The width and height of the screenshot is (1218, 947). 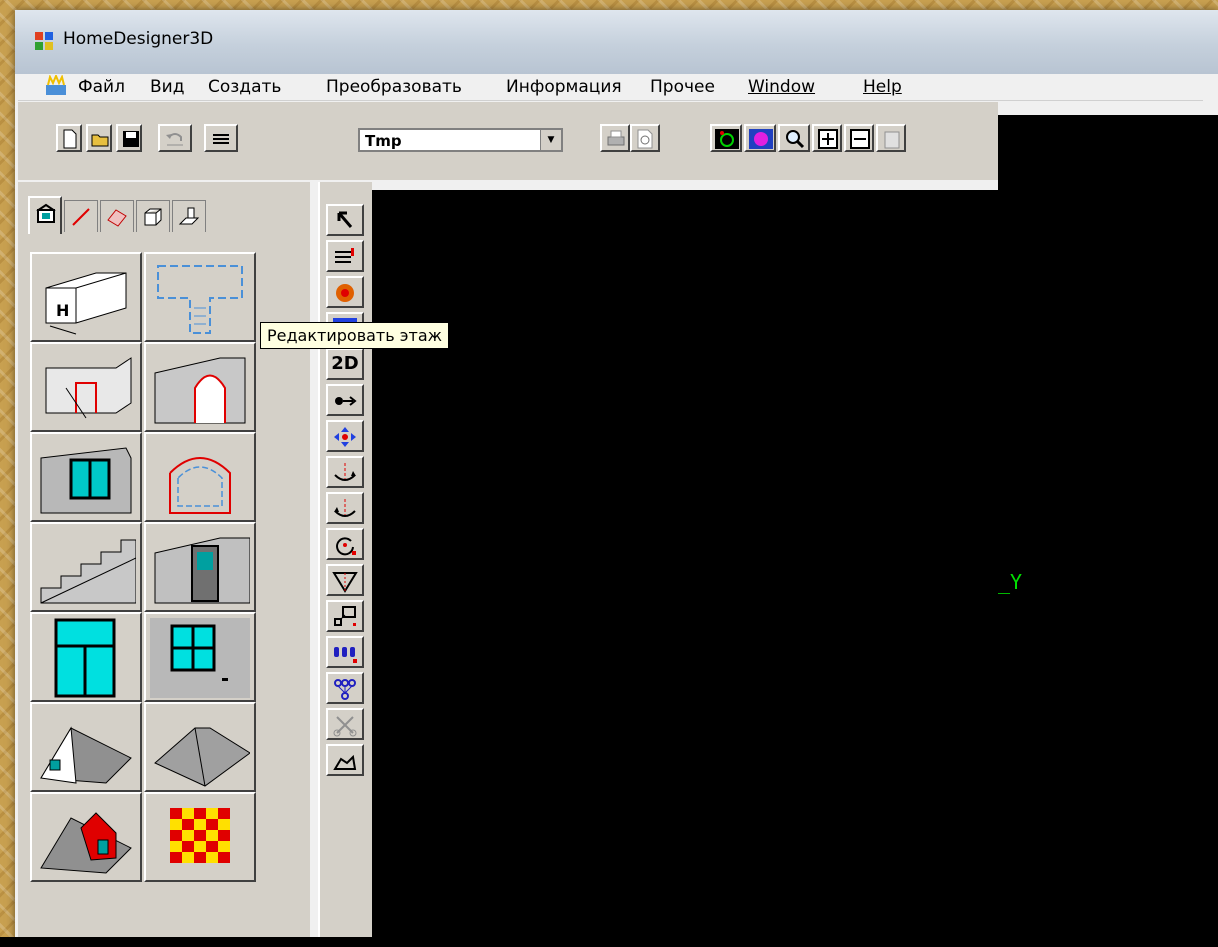 What do you see at coordinates (45, 215) in the screenshot?
I see `tab-buildings` at bounding box center [45, 215].